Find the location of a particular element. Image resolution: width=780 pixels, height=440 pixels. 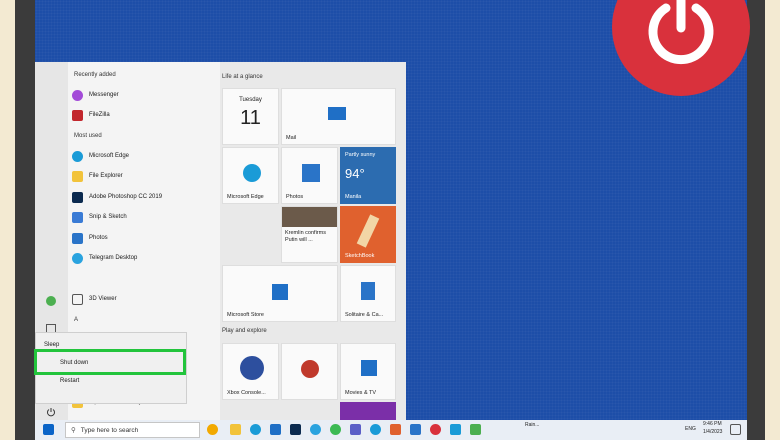

edge-taskbar-icon is located at coordinates (255, 429).